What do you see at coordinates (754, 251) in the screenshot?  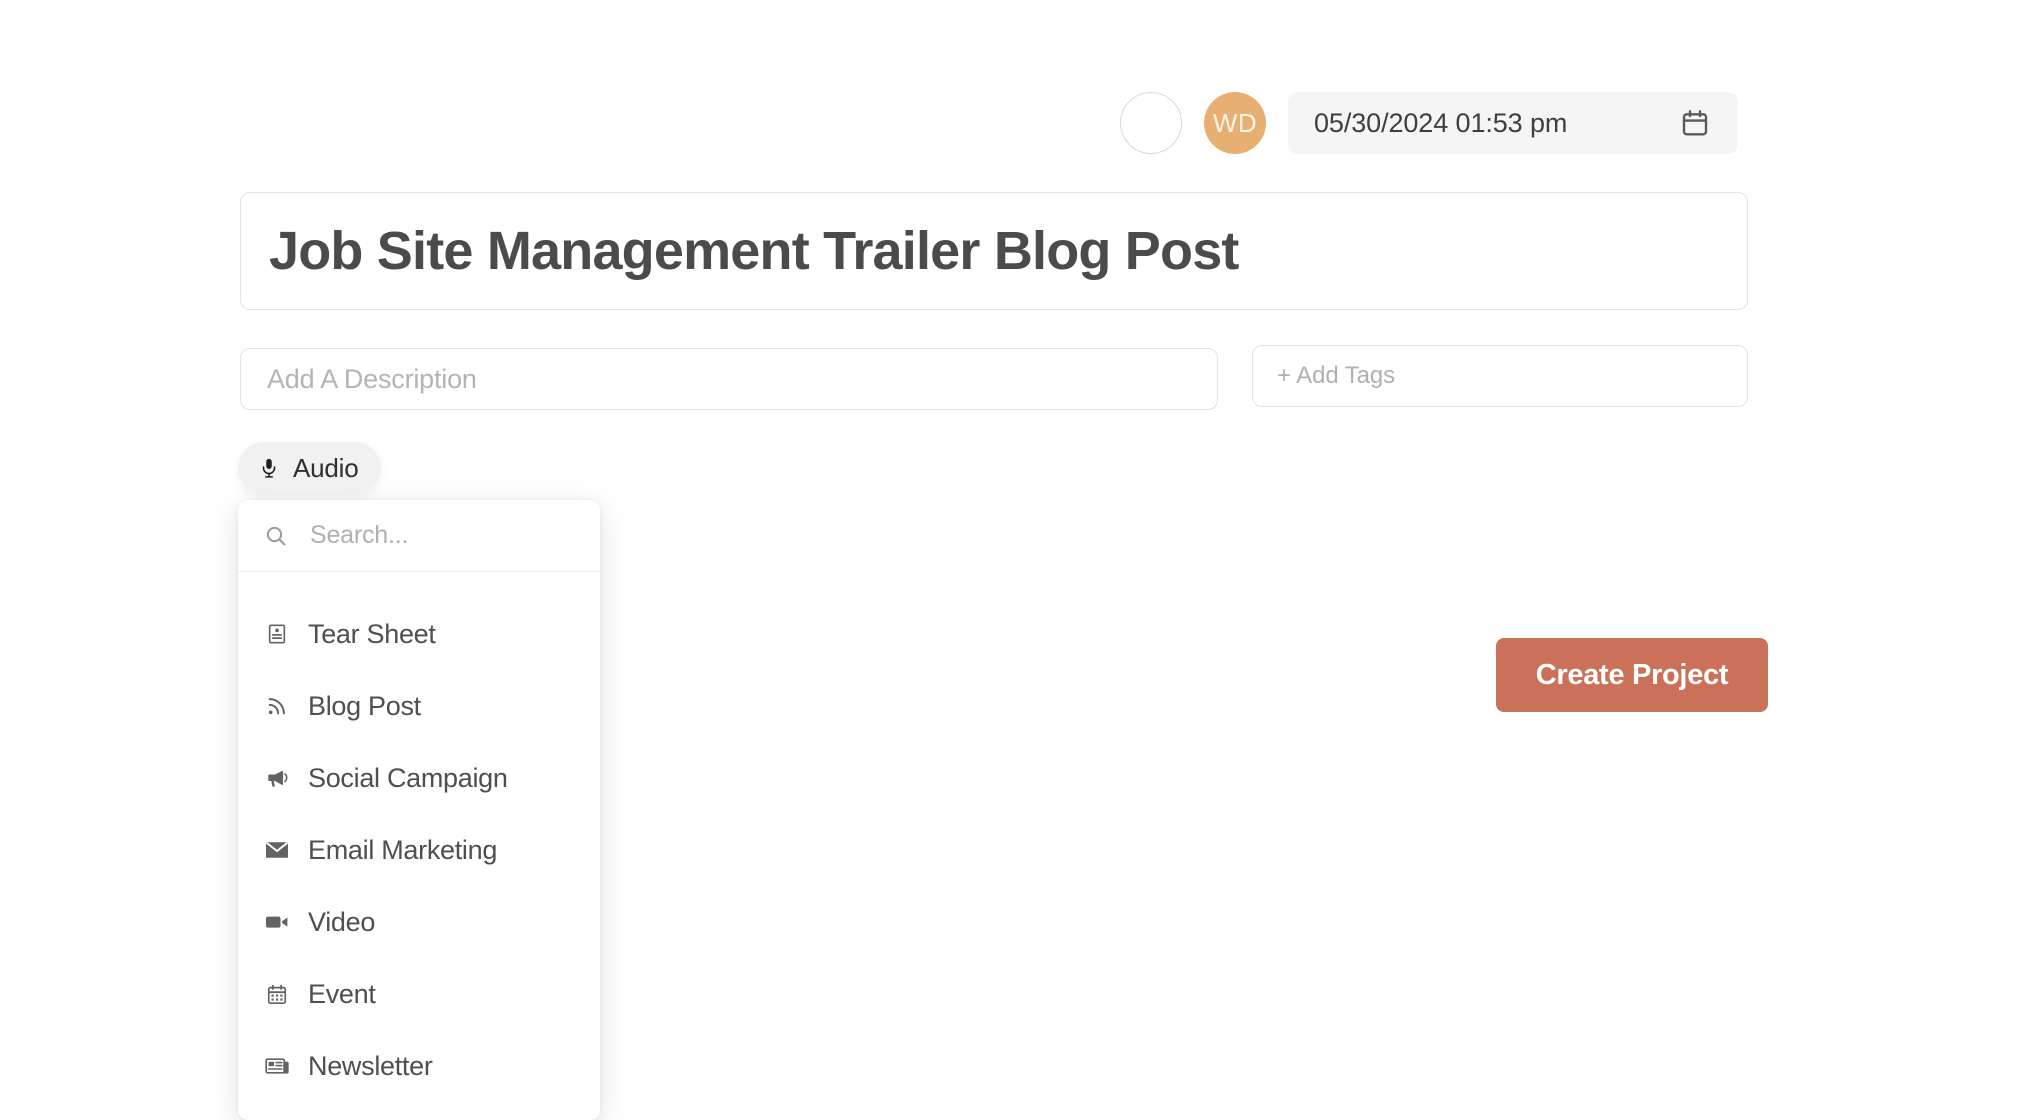 I see `page-title: Job Site Management Trailer Blog Post` at bounding box center [754, 251].